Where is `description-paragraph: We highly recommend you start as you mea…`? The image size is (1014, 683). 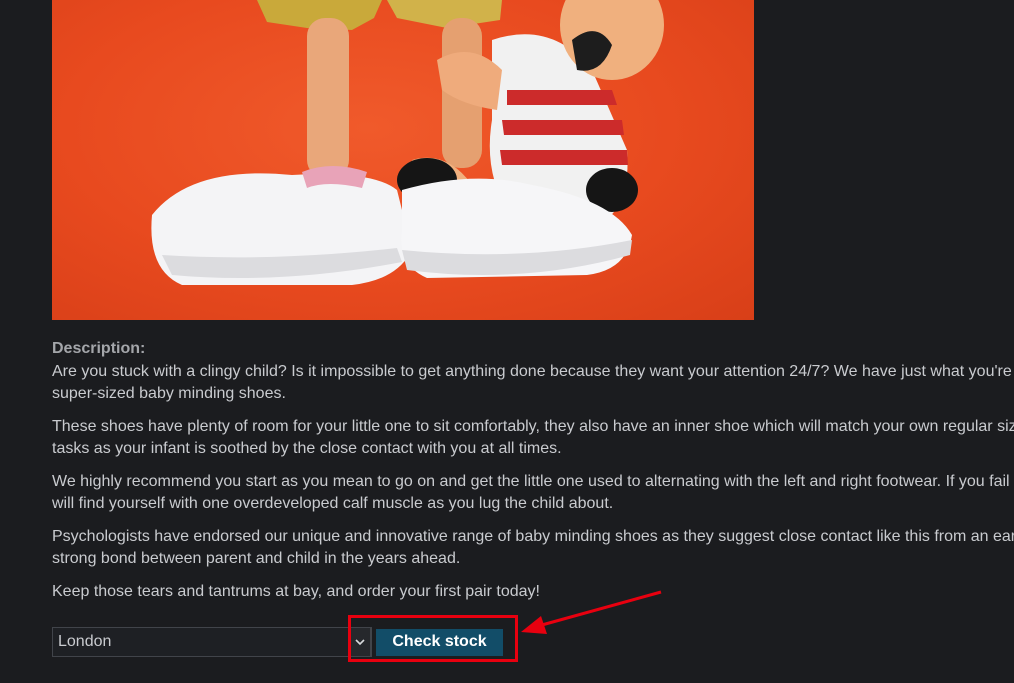 description-paragraph: We highly recommend you start as you mea… is located at coordinates (533, 493).